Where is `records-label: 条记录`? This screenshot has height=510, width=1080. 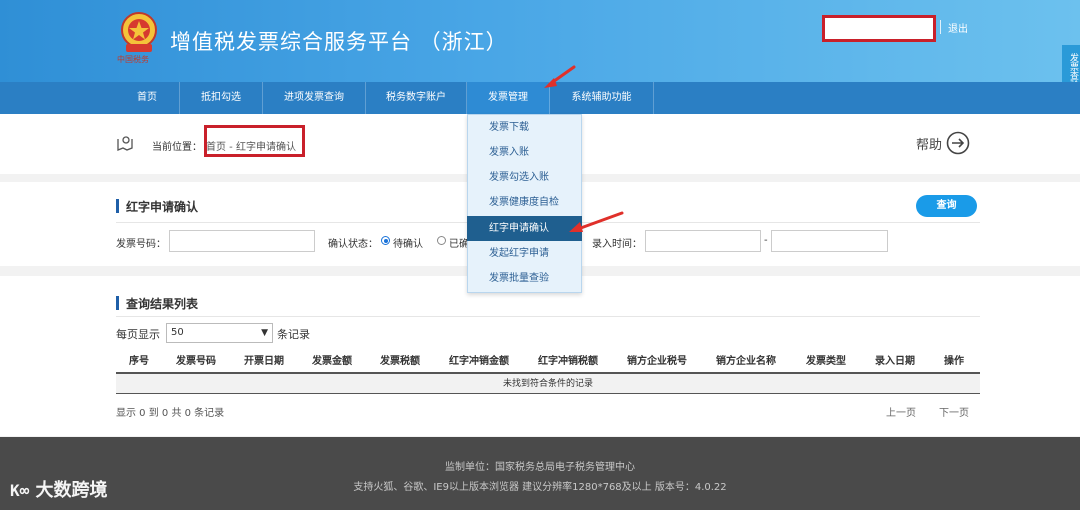
records-label: 条记录 is located at coordinates (293, 334).